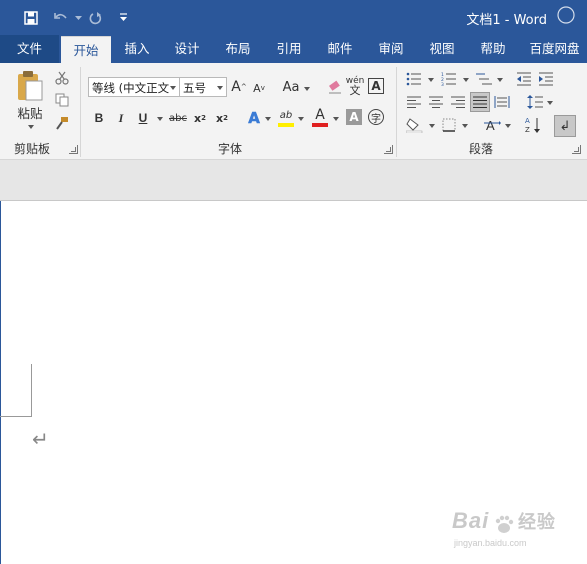 This screenshot has width=587, height=564. I want to click on font-group-label: 字体, so click(230, 149).